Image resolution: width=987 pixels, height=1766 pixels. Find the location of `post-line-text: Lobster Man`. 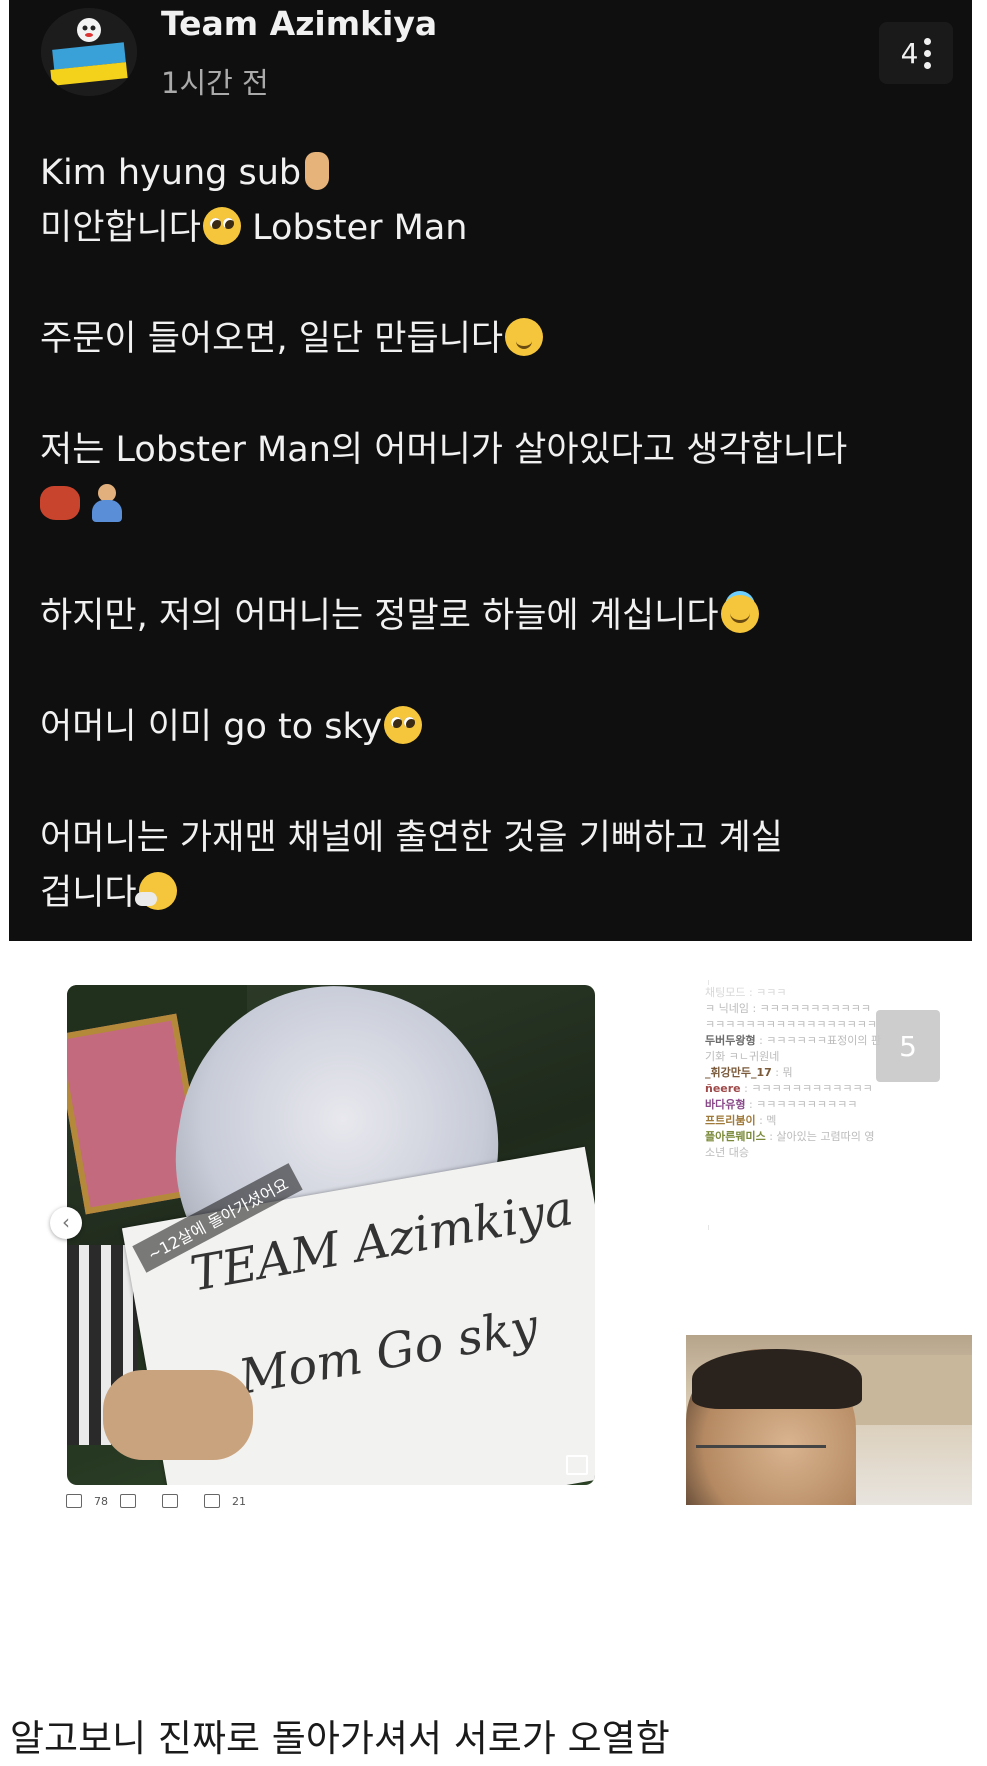

post-line-text: Lobster Man is located at coordinates (354, 228).